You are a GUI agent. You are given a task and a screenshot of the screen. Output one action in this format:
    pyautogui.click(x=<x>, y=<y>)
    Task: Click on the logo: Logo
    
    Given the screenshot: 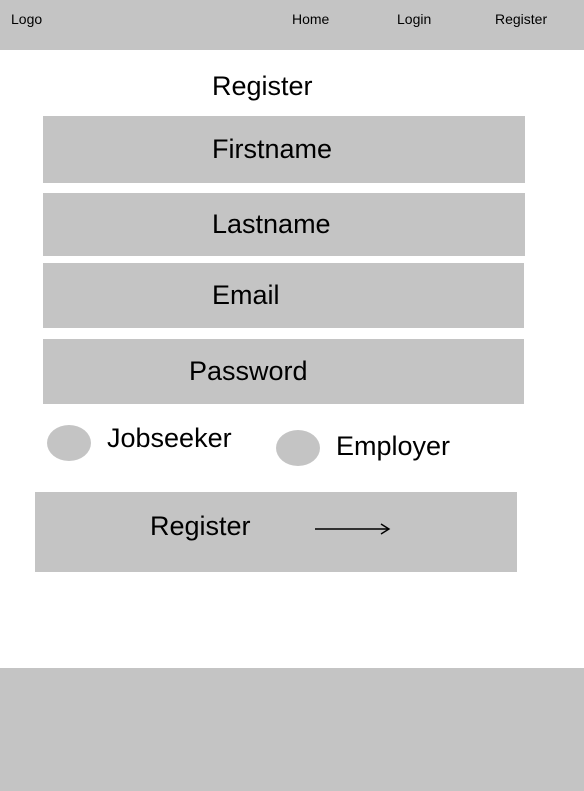 What is the action you would take?
    pyautogui.click(x=26, y=19)
    